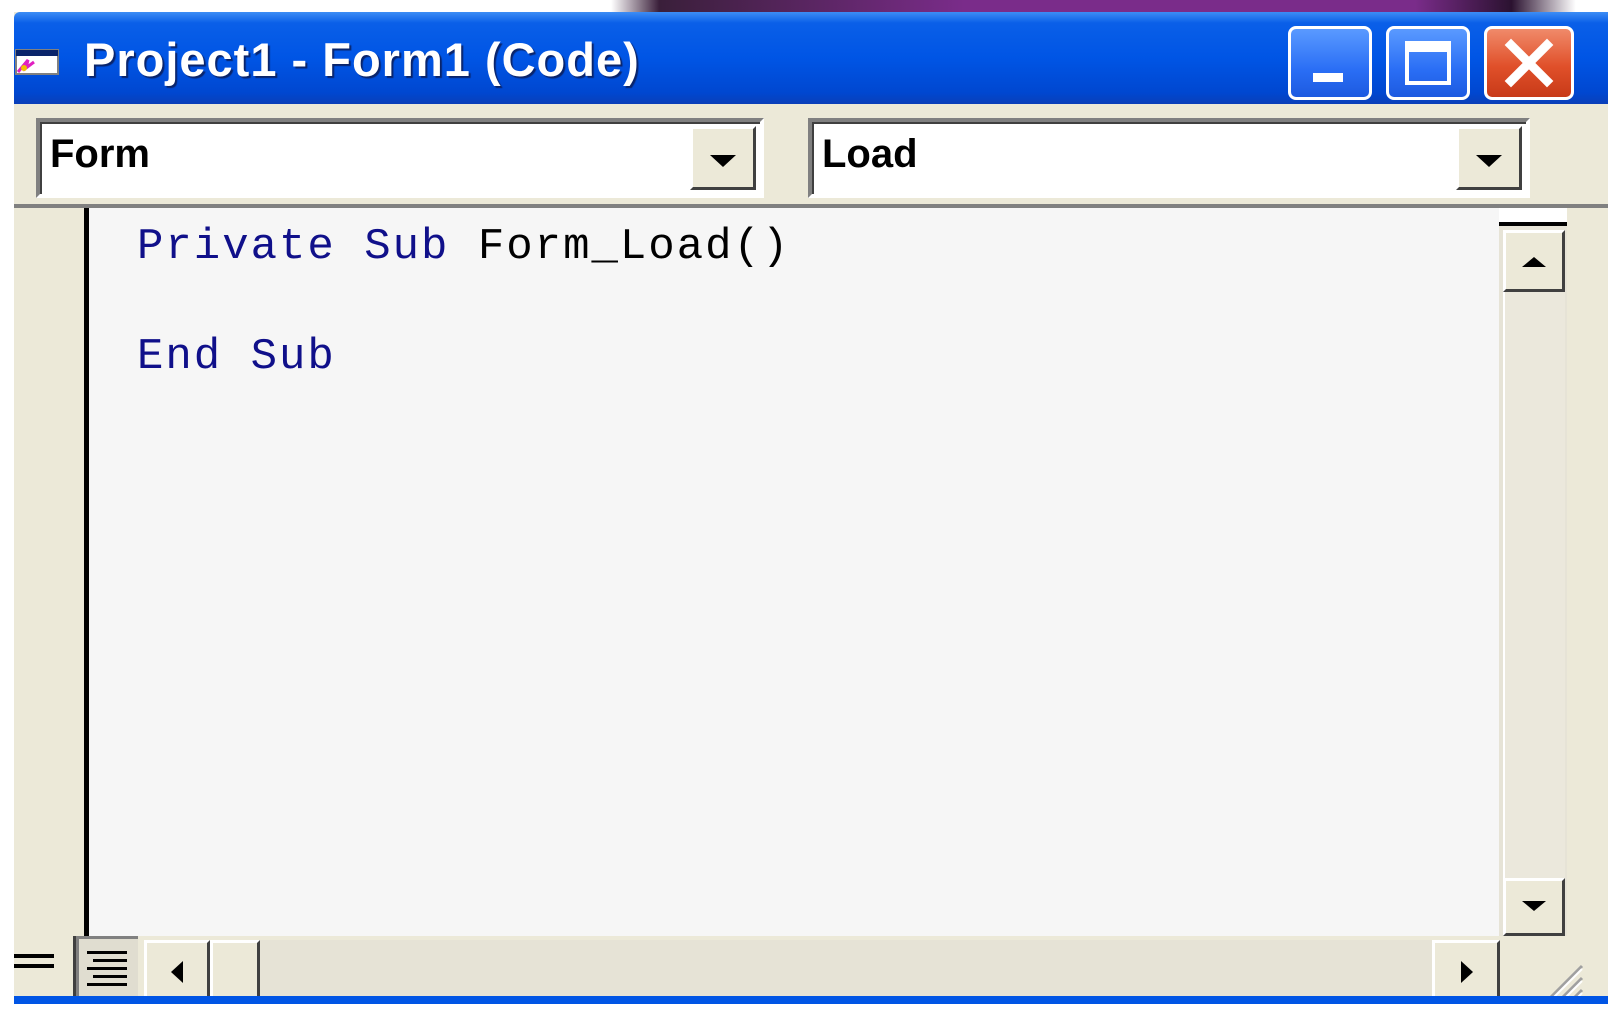 The image size is (1608, 1036). I want to click on code-line: End Sub, so click(236, 357).